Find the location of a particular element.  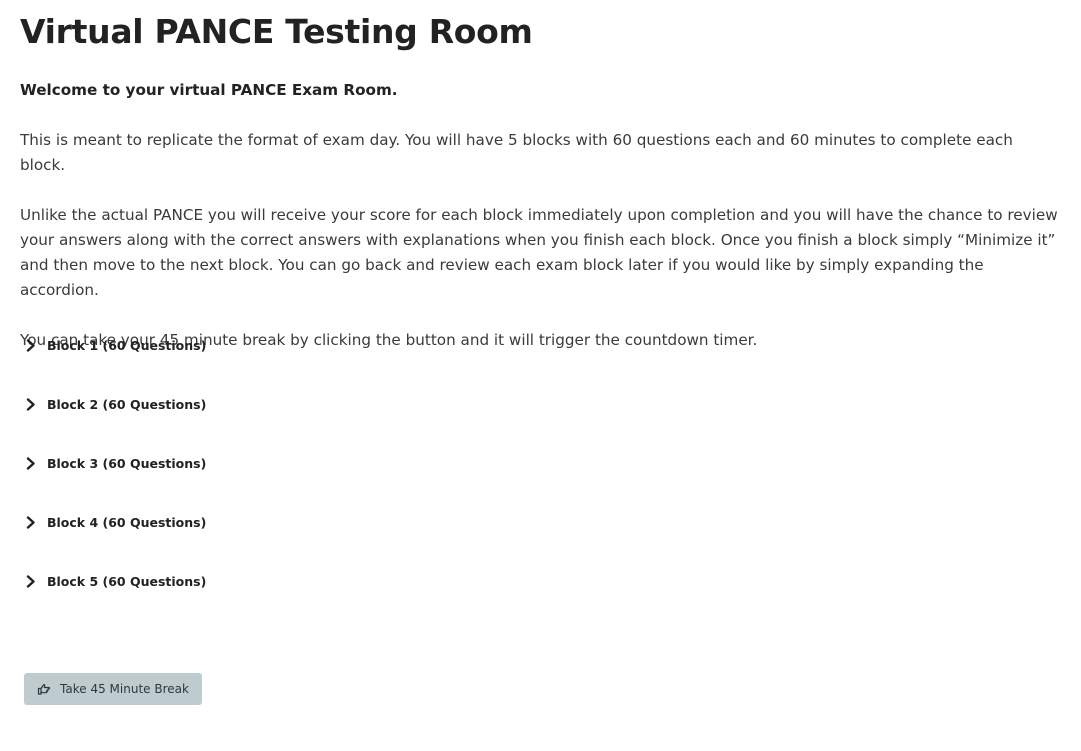

accordion-label: Block 5 (60 Questions) is located at coordinates (127, 581).